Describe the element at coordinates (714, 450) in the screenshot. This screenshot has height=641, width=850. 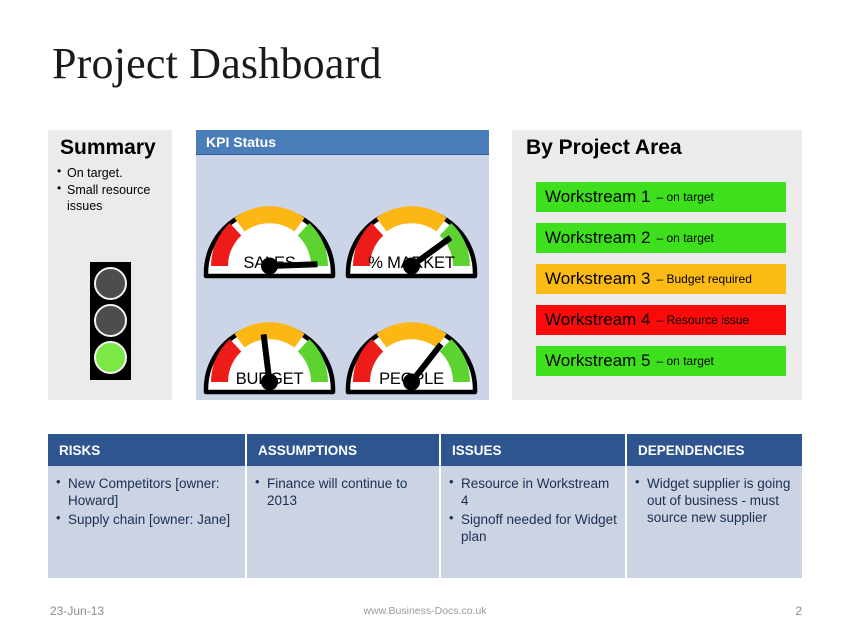
I see `column-header: DEPENDENCIES` at that location.